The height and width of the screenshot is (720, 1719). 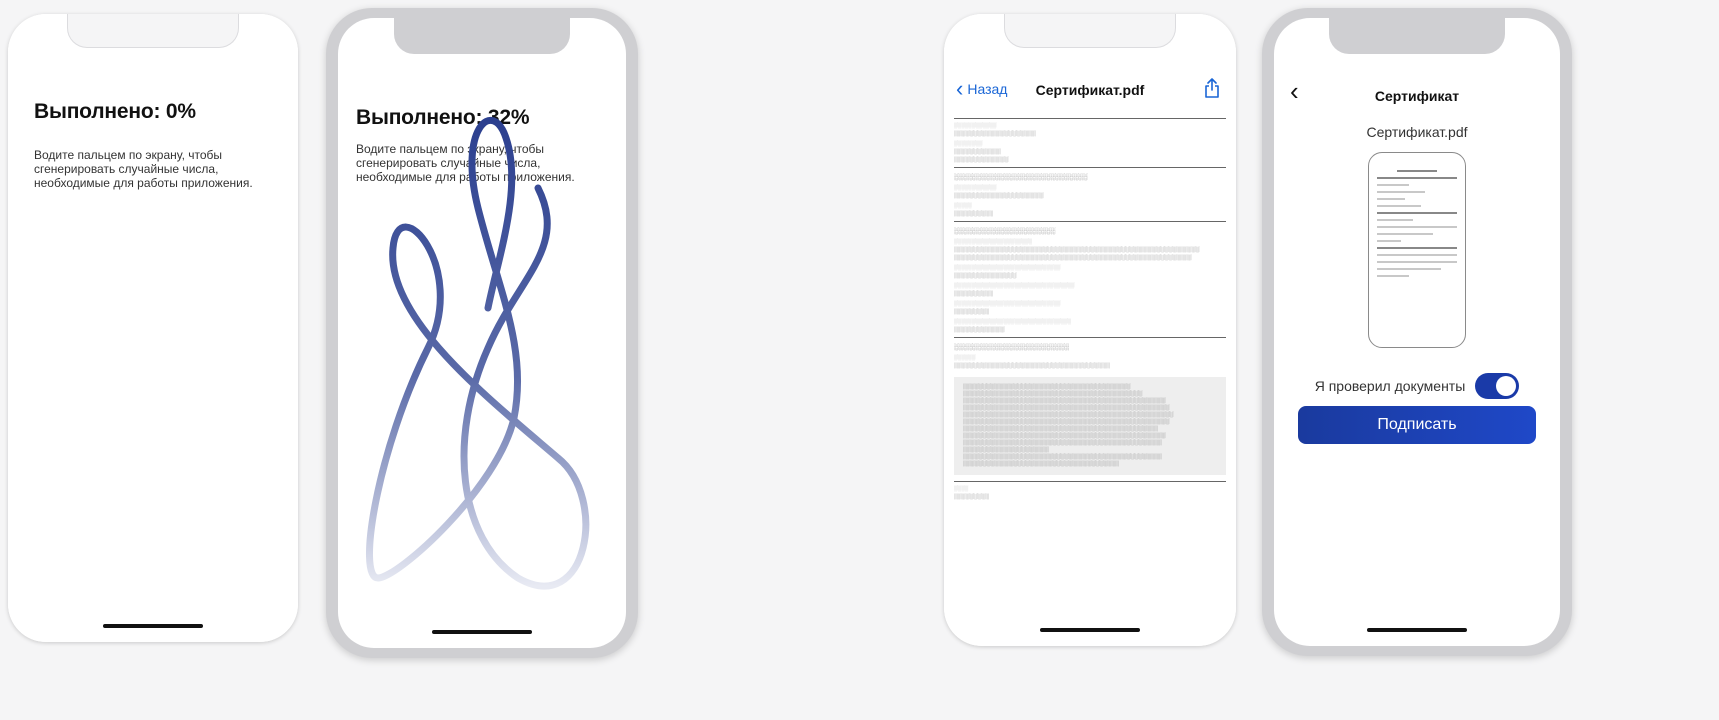 What do you see at coordinates (963, 206) in the screenshot?
I see `doc-line: ░░░░░` at bounding box center [963, 206].